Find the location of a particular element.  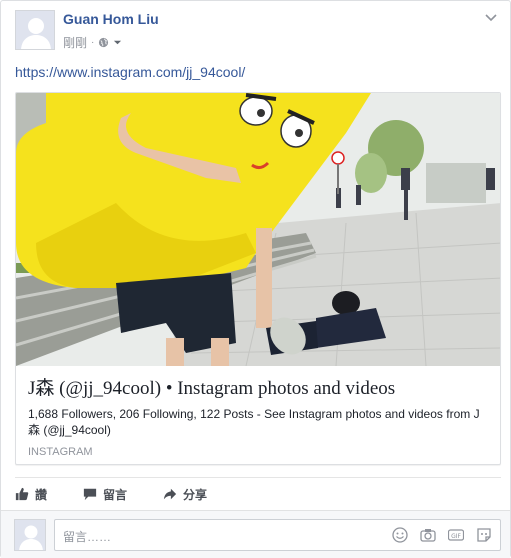

camera-icon is located at coordinates (428, 535).